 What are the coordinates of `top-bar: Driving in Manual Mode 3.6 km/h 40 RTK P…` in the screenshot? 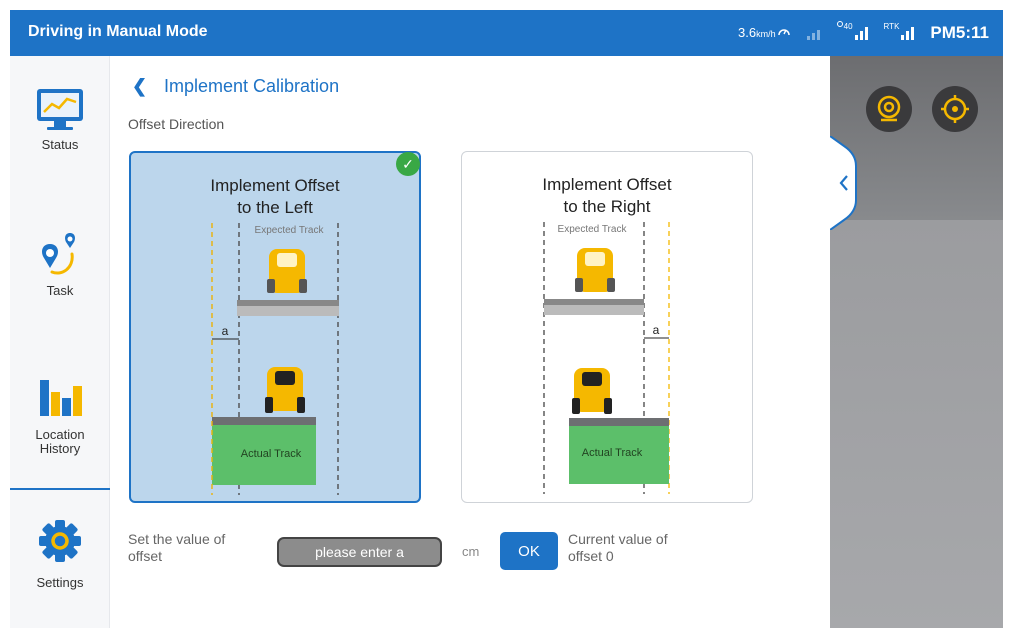 It's located at (506, 33).